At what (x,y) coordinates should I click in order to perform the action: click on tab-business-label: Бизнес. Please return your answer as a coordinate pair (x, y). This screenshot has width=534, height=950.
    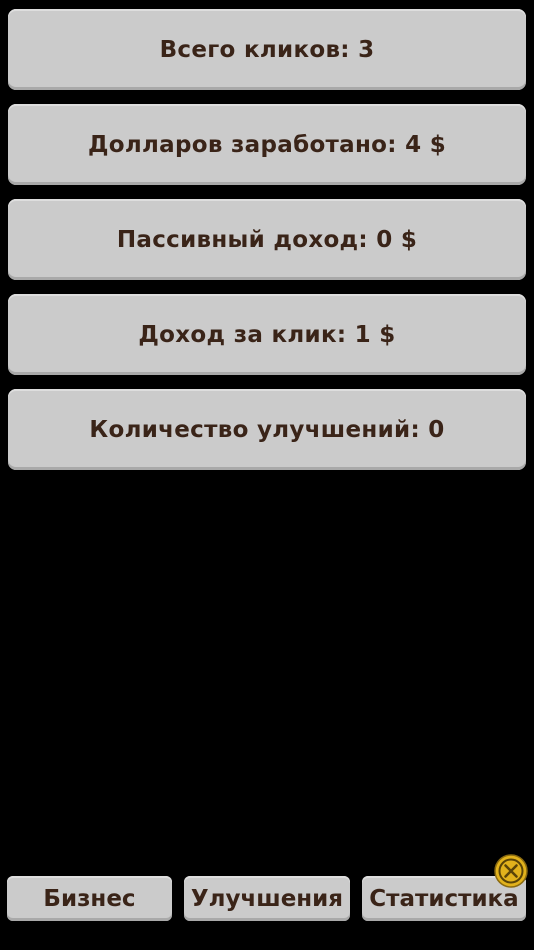
    Looking at the image, I should click on (89, 898).